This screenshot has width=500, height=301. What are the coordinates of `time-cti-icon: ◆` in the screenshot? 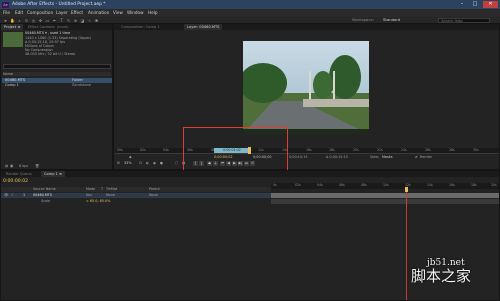 It's located at (130, 157).